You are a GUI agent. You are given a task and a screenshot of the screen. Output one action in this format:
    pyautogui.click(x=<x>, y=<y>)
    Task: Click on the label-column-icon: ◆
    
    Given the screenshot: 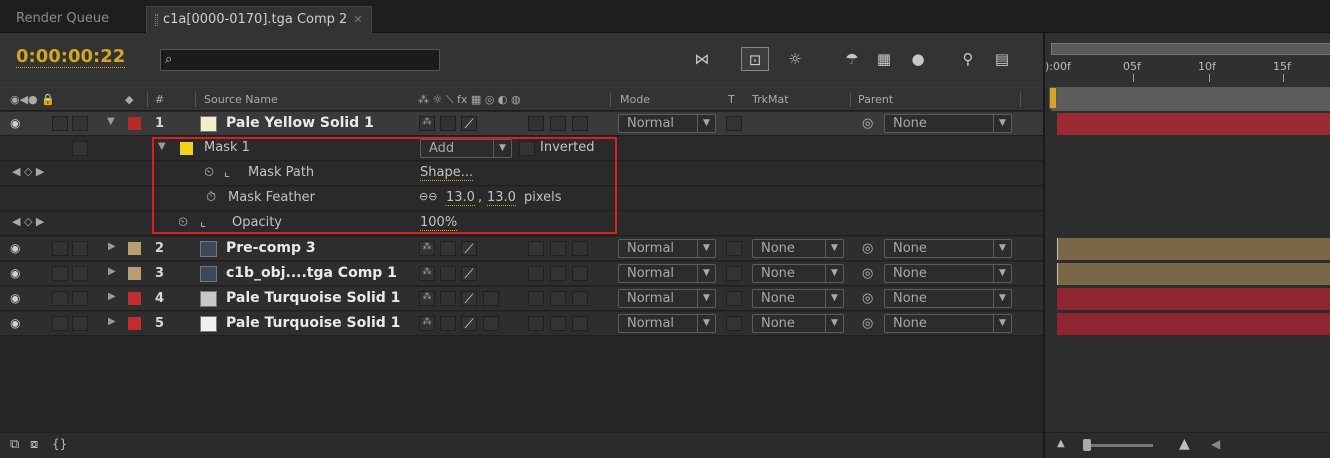 What is the action you would take?
    pyautogui.click(x=129, y=99)
    